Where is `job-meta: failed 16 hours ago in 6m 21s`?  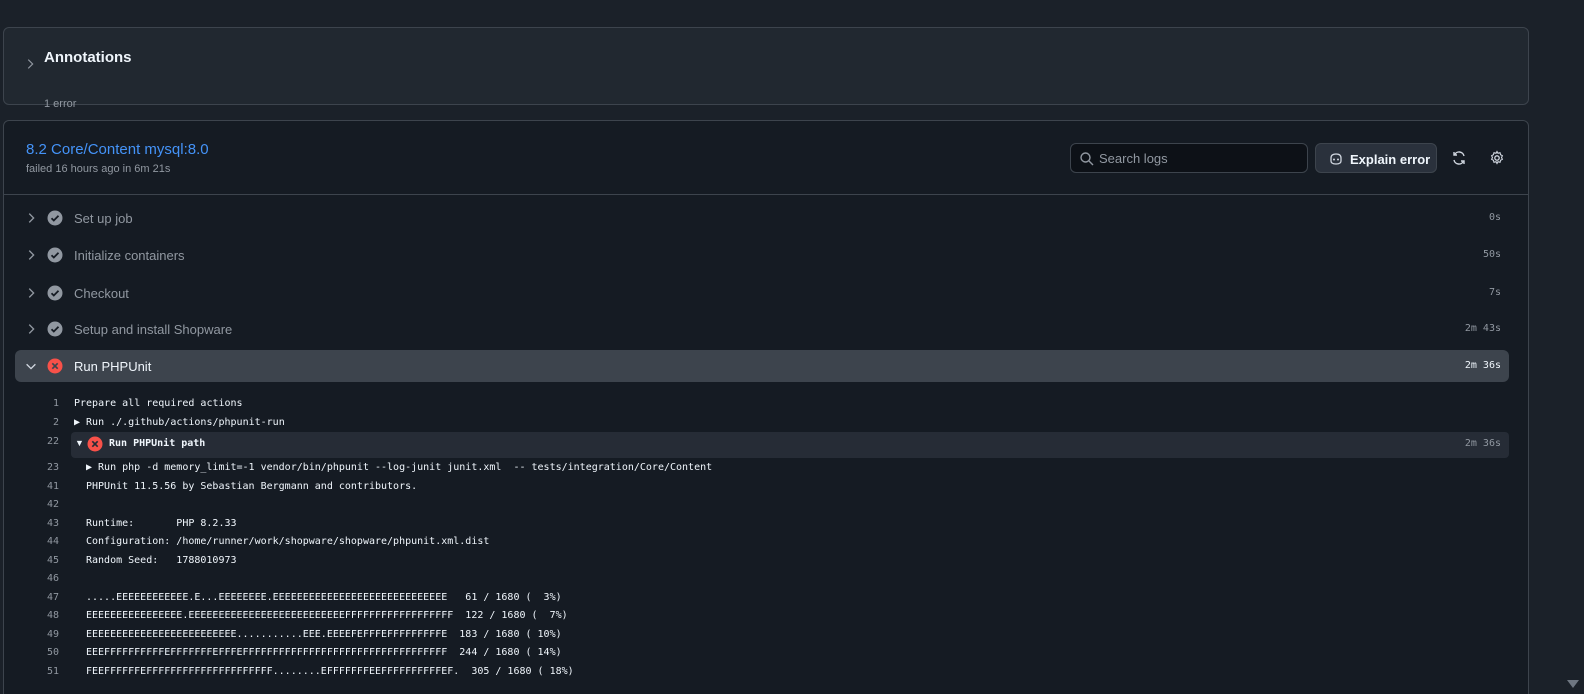 job-meta: failed 16 hours ago in 6m 21s is located at coordinates (98, 169).